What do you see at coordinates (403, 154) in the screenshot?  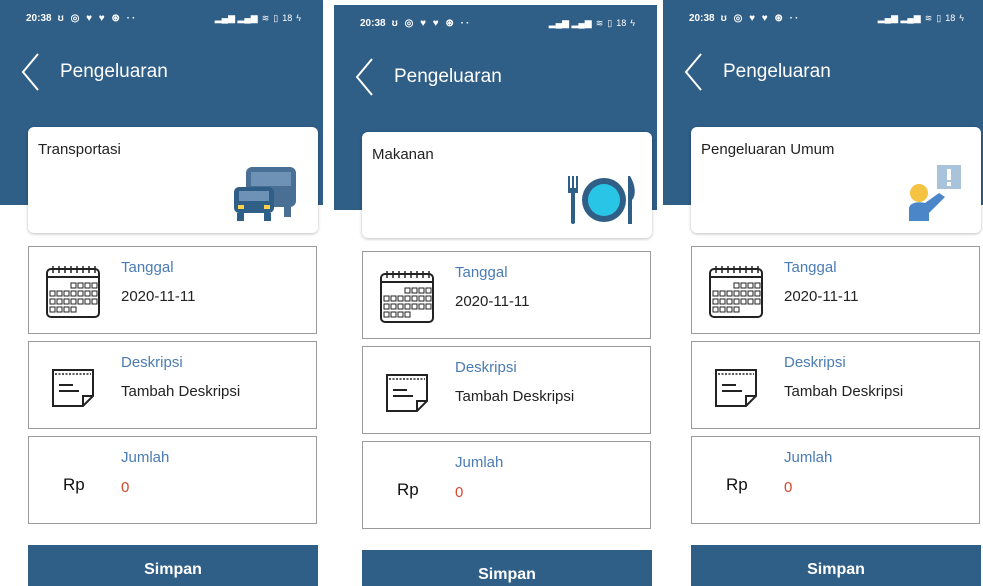 I see `category-label: Makanan` at bounding box center [403, 154].